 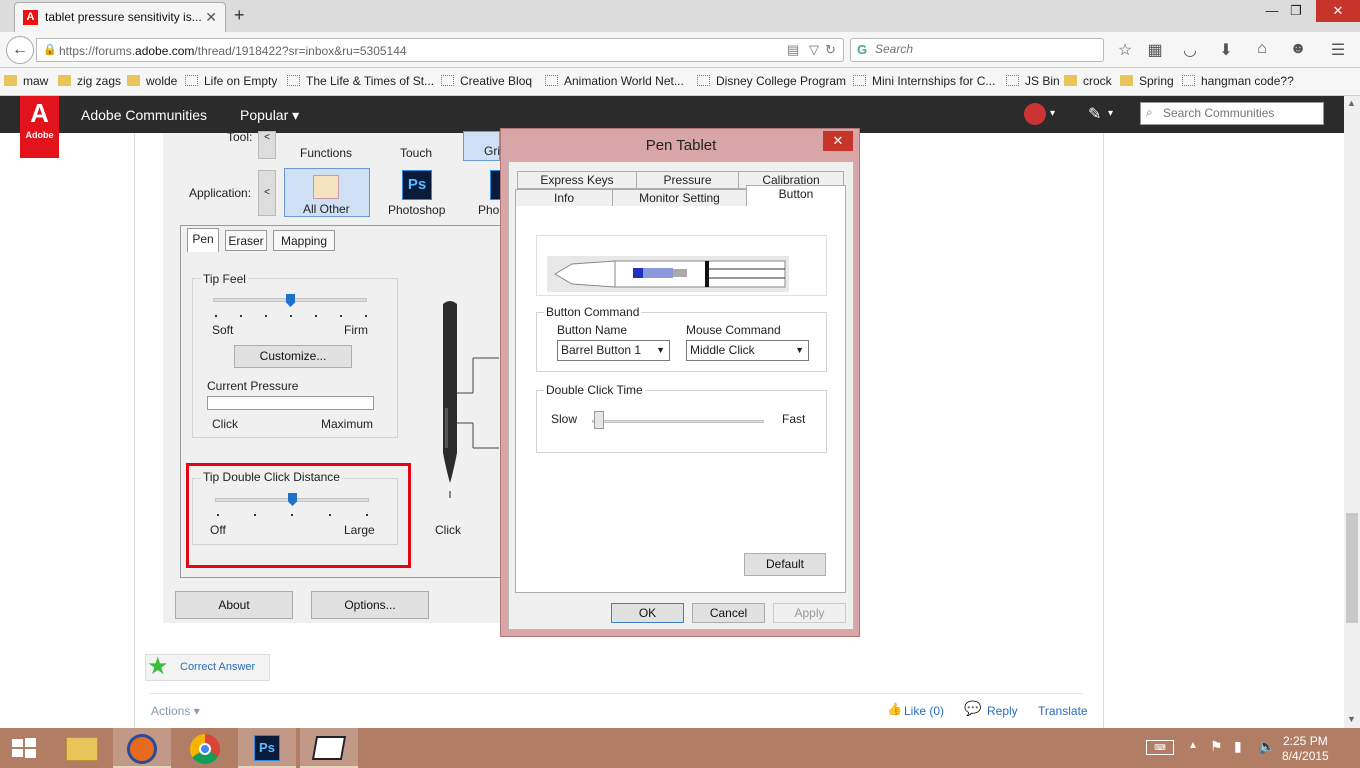 What do you see at coordinates (796, 196) in the screenshot?
I see `tab-button: Button` at bounding box center [796, 196].